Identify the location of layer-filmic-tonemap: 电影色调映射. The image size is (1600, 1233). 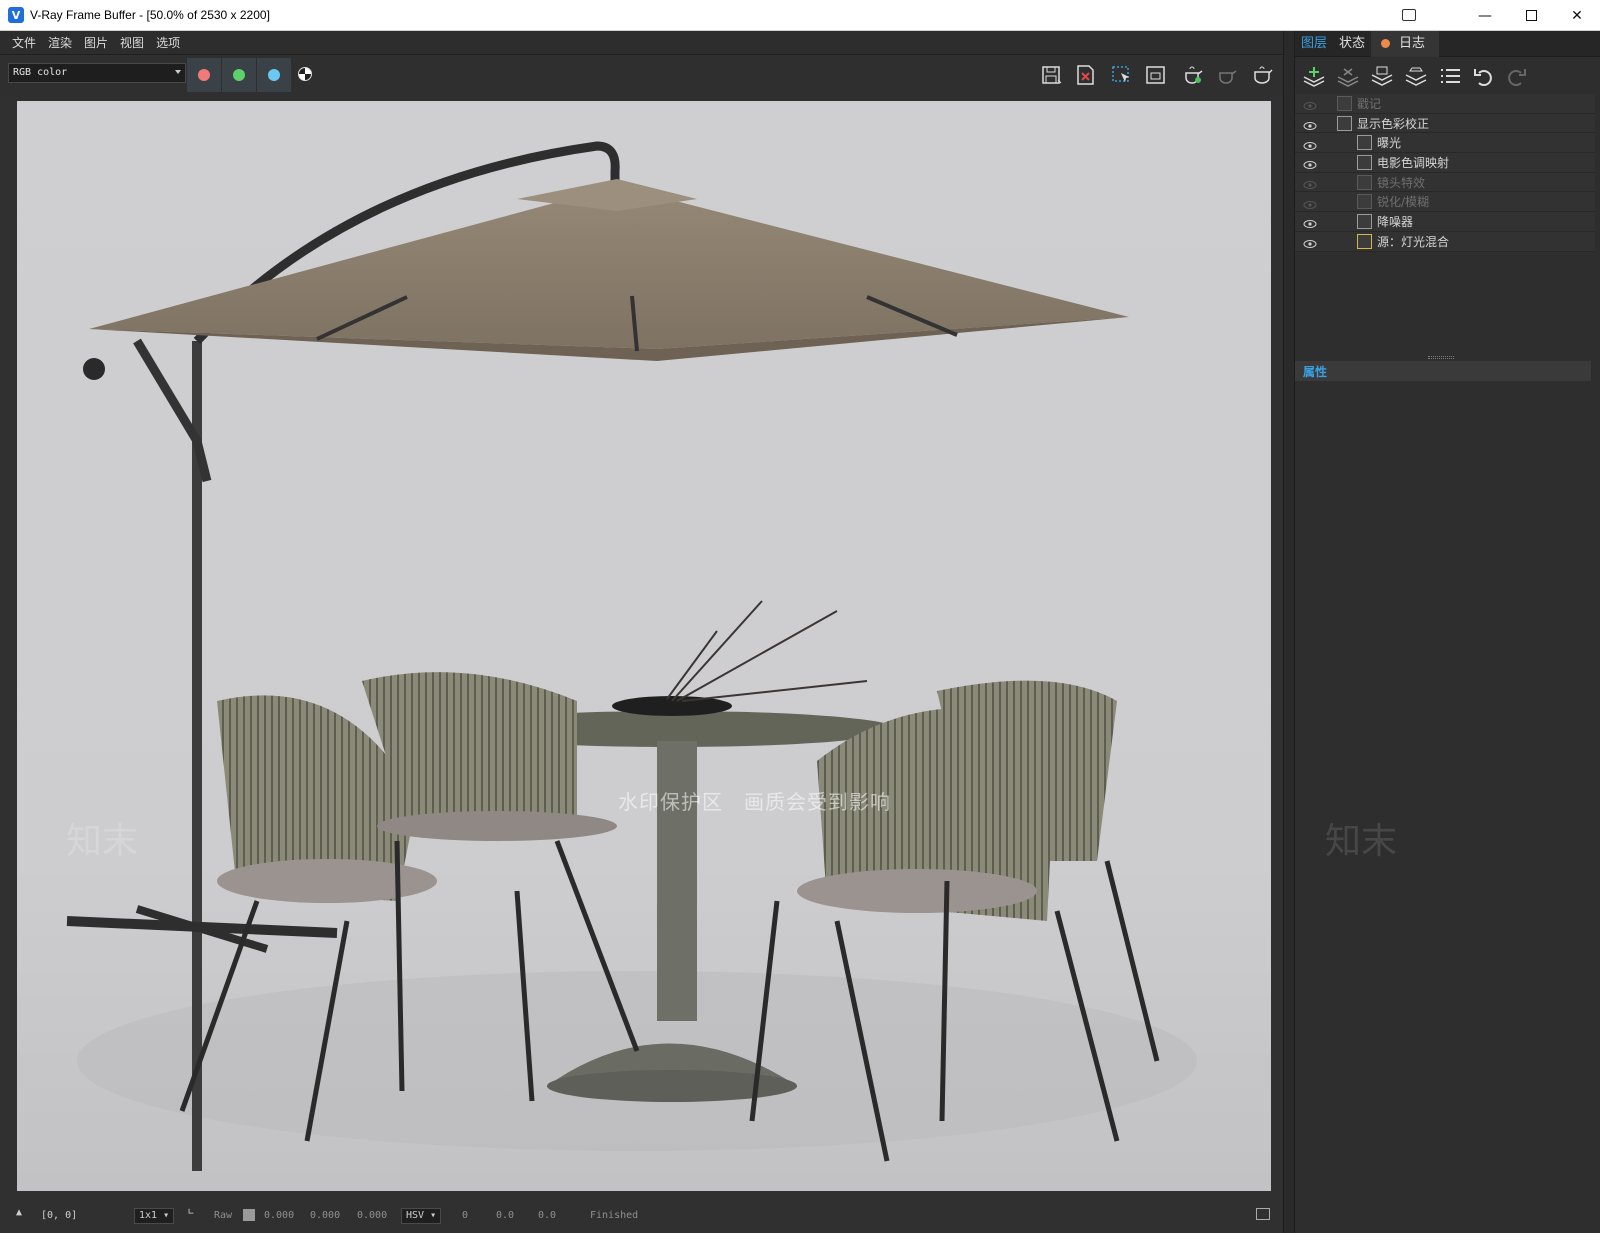
(1445, 163).